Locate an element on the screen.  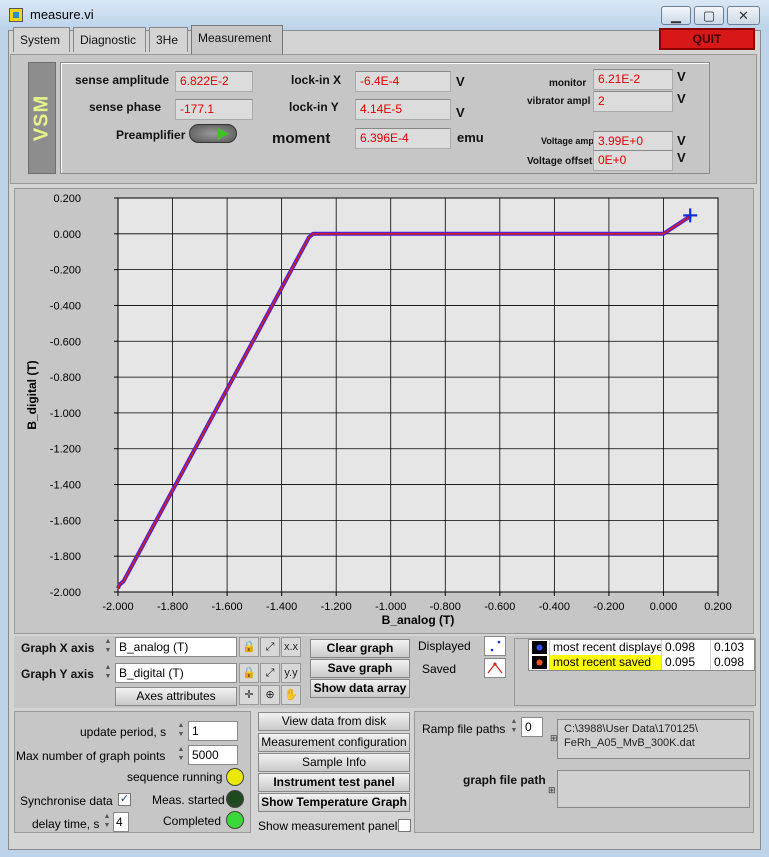
x-format-icon: x.x is located at coordinates (291, 647).